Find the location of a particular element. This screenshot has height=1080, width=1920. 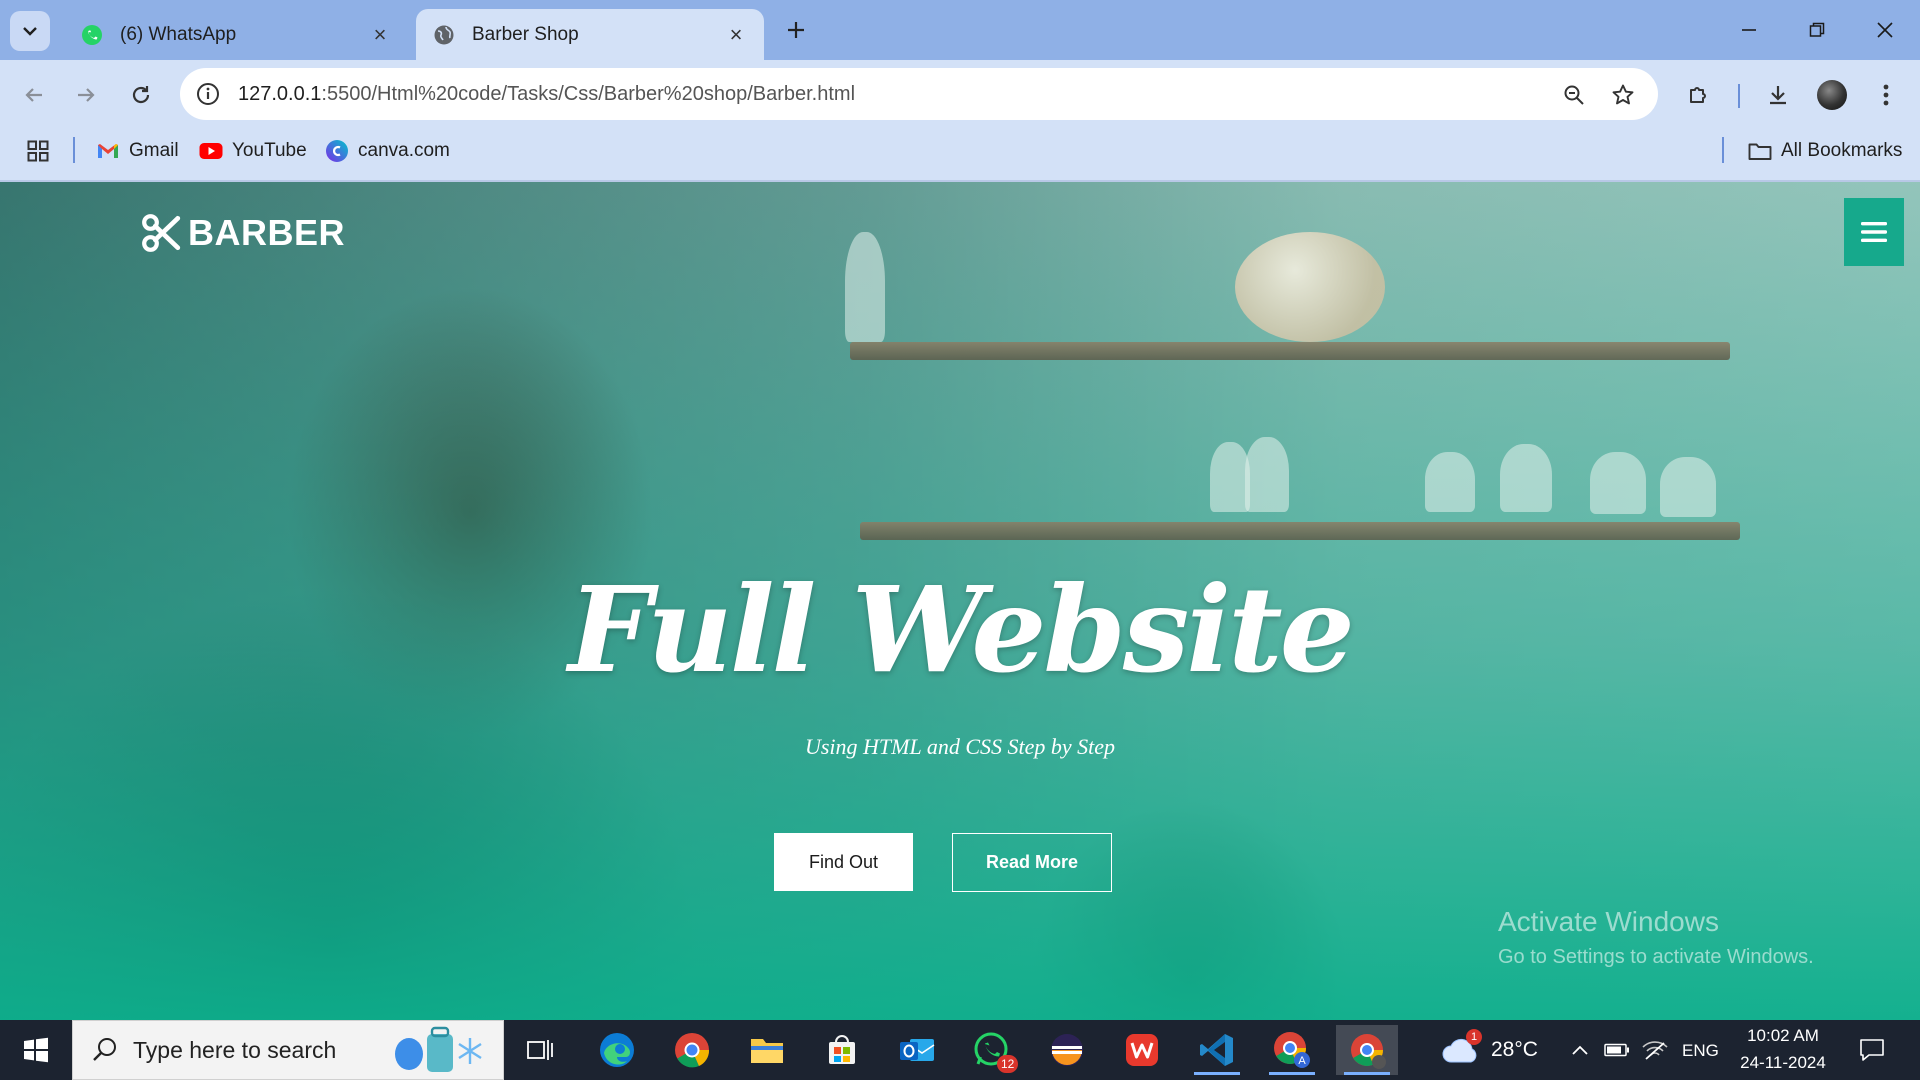

battery-icon is located at coordinates (1616, 1050).